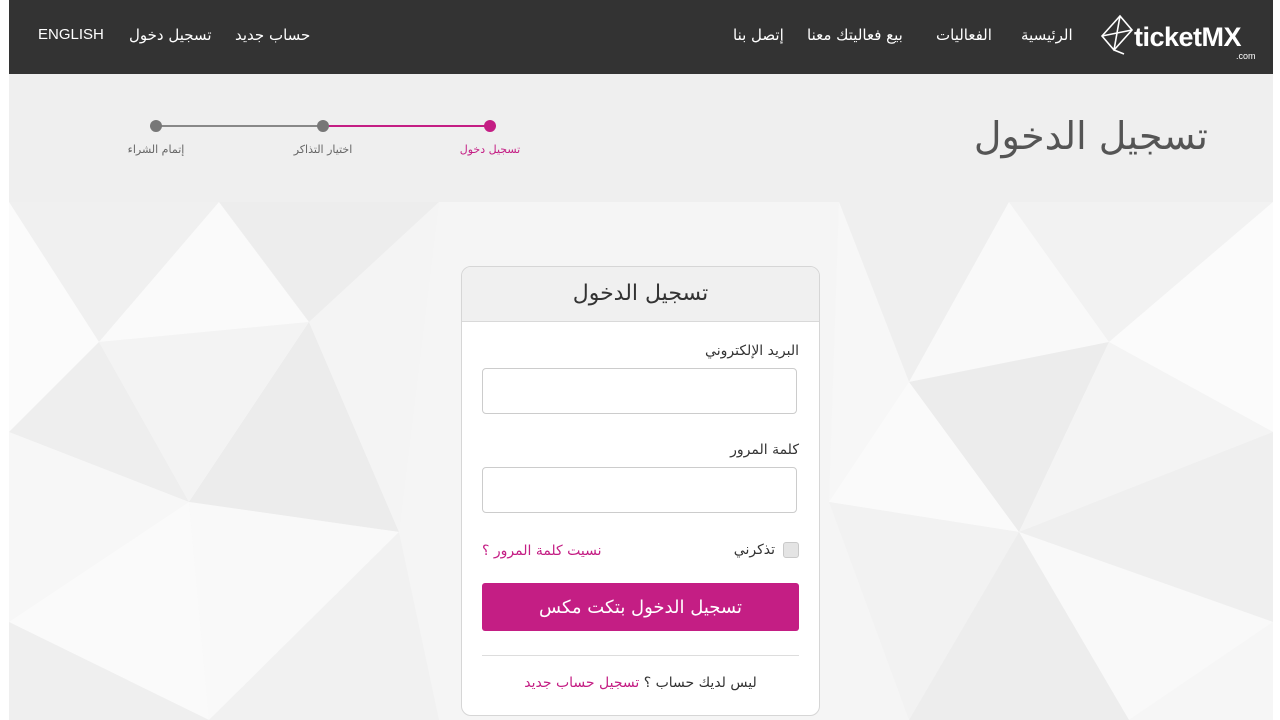  What do you see at coordinates (323, 149) in the screenshot?
I see `step-label-tickets: اختيار التذاكر` at bounding box center [323, 149].